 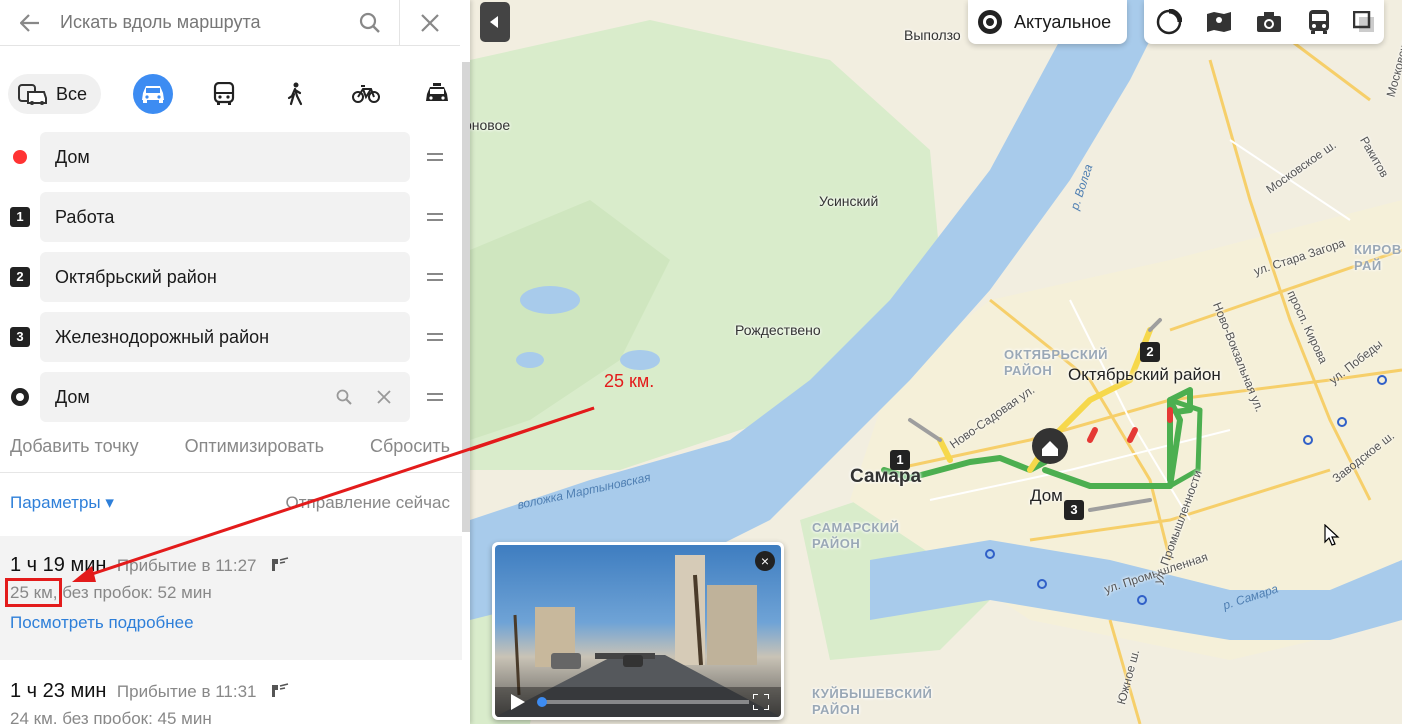 What do you see at coordinates (134, 716) in the screenshot?
I see `route-no-traffic: без пробок: 45 мин` at bounding box center [134, 716].